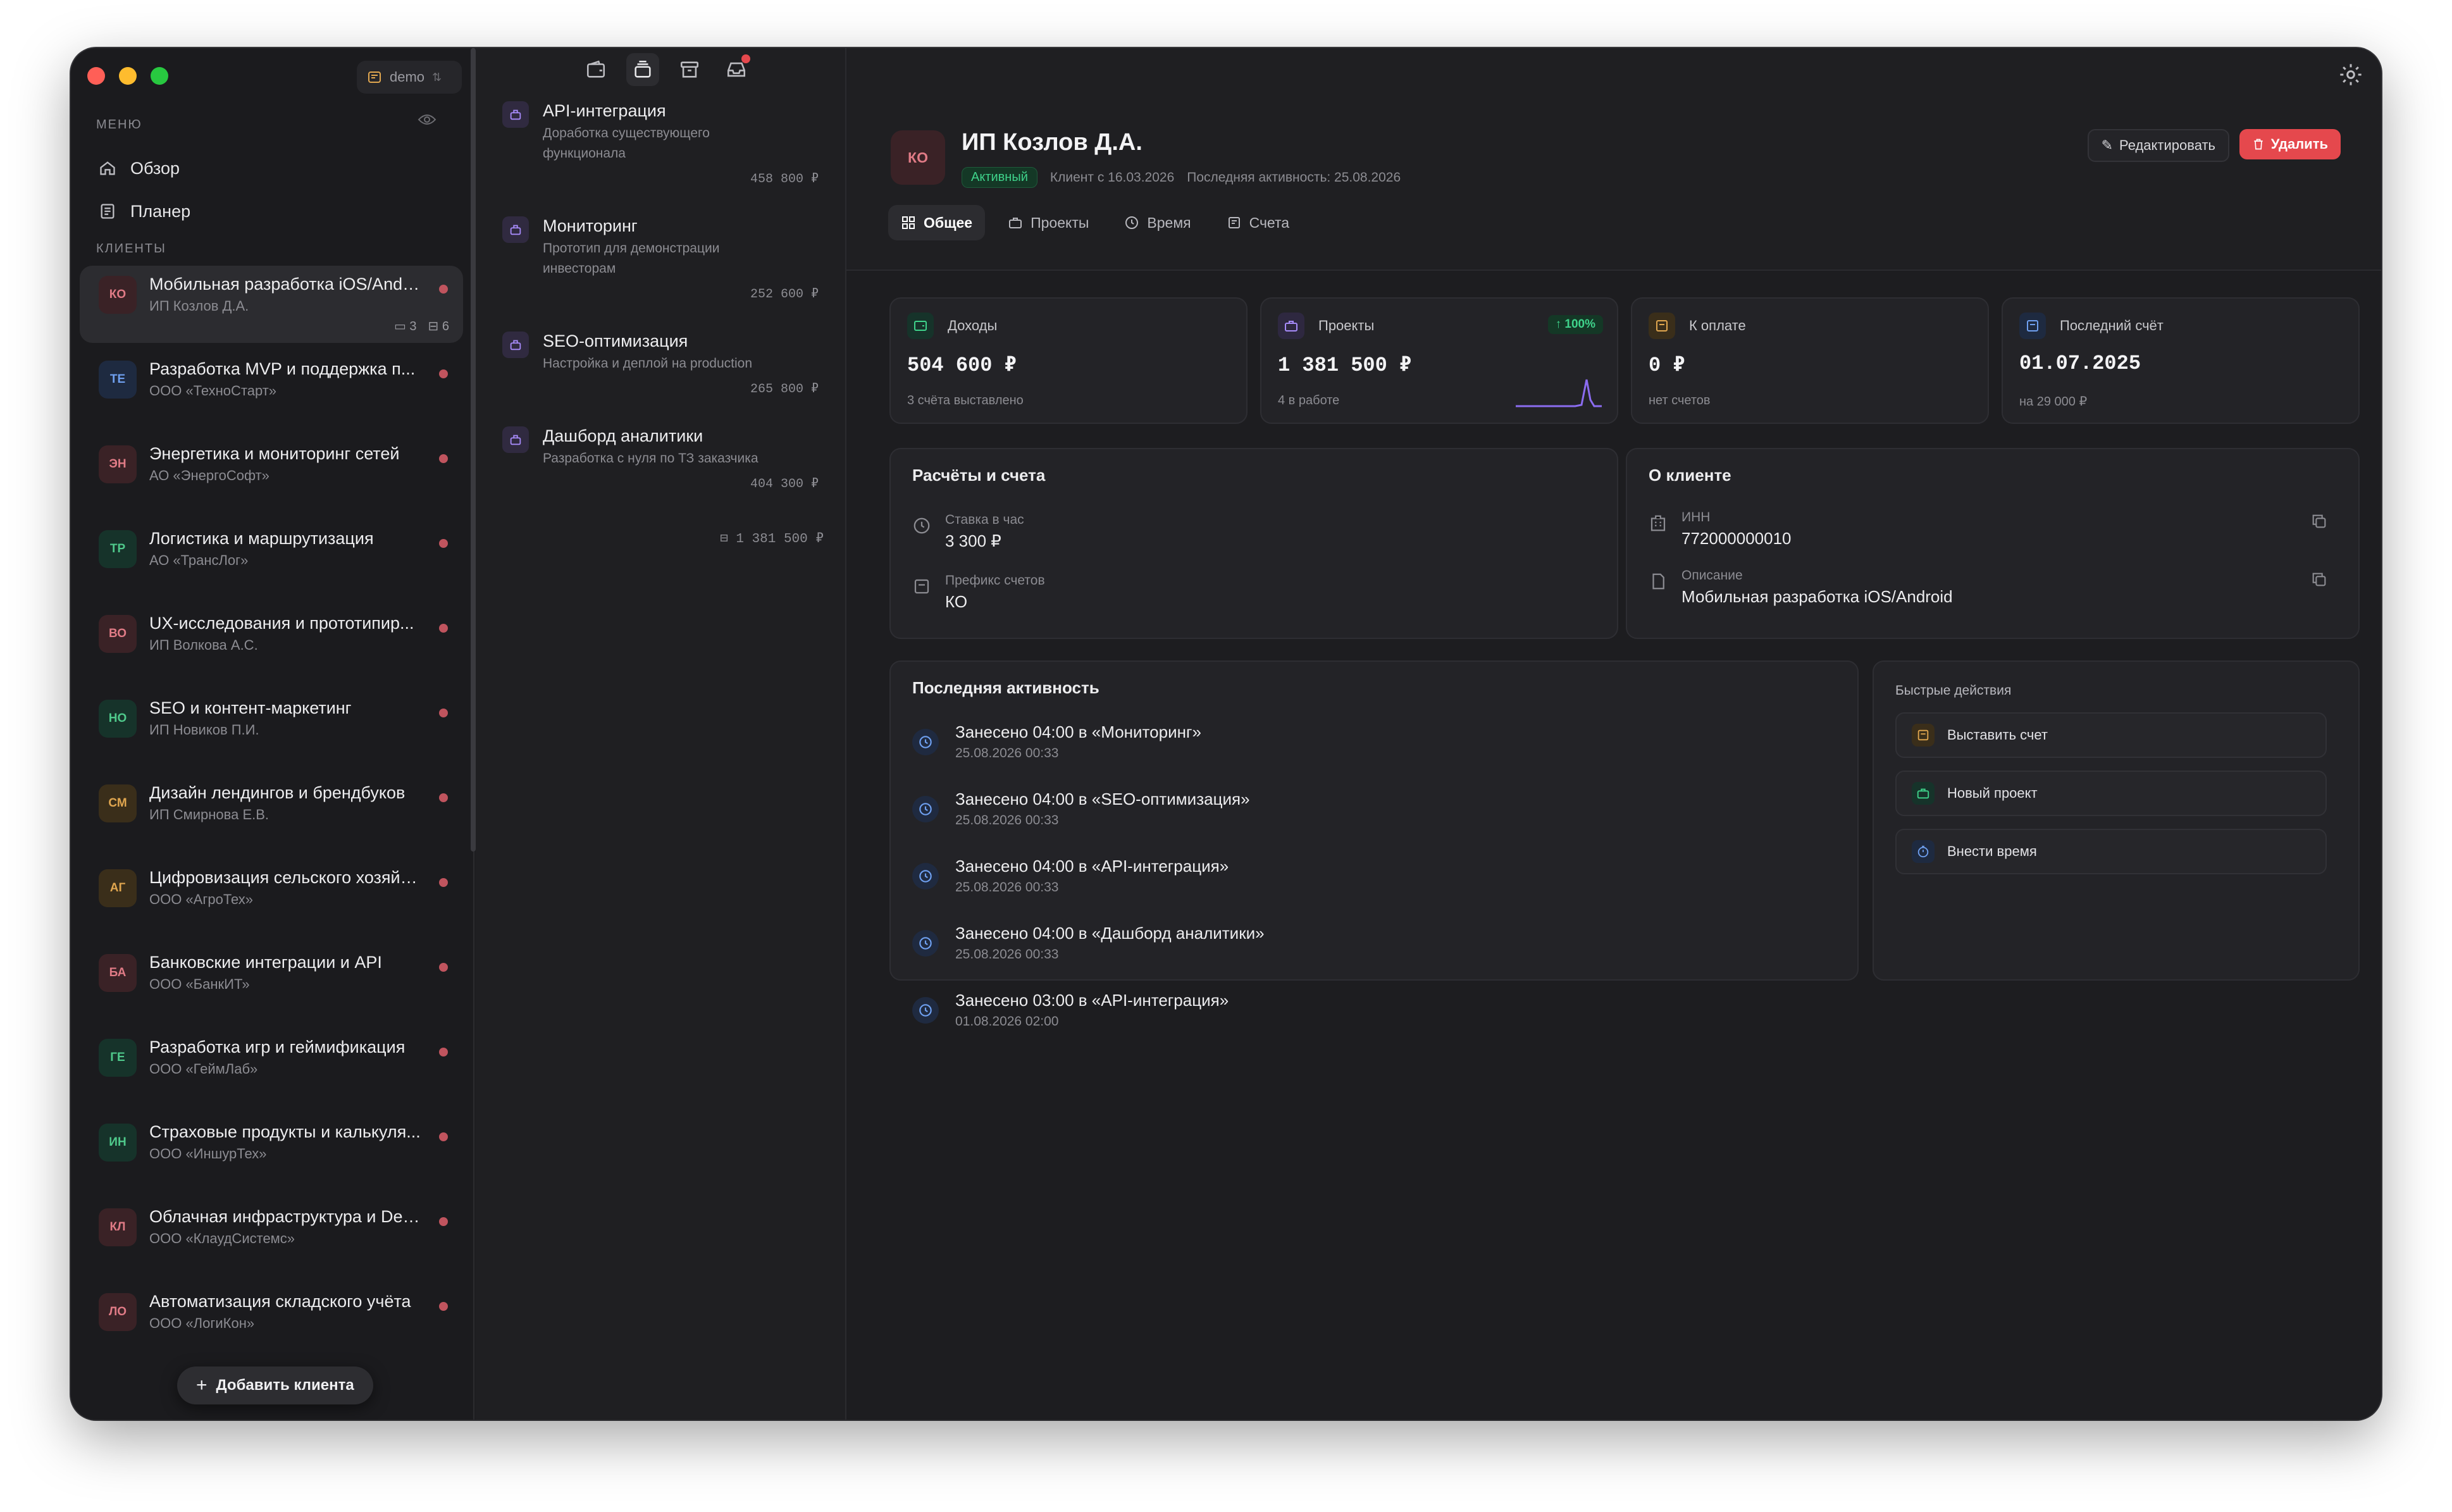 Image resolution: width=2452 pixels, height=1512 pixels. What do you see at coordinates (108, 212) in the screenshot?
I see `planner-icon` at bounding box center [108, 212].